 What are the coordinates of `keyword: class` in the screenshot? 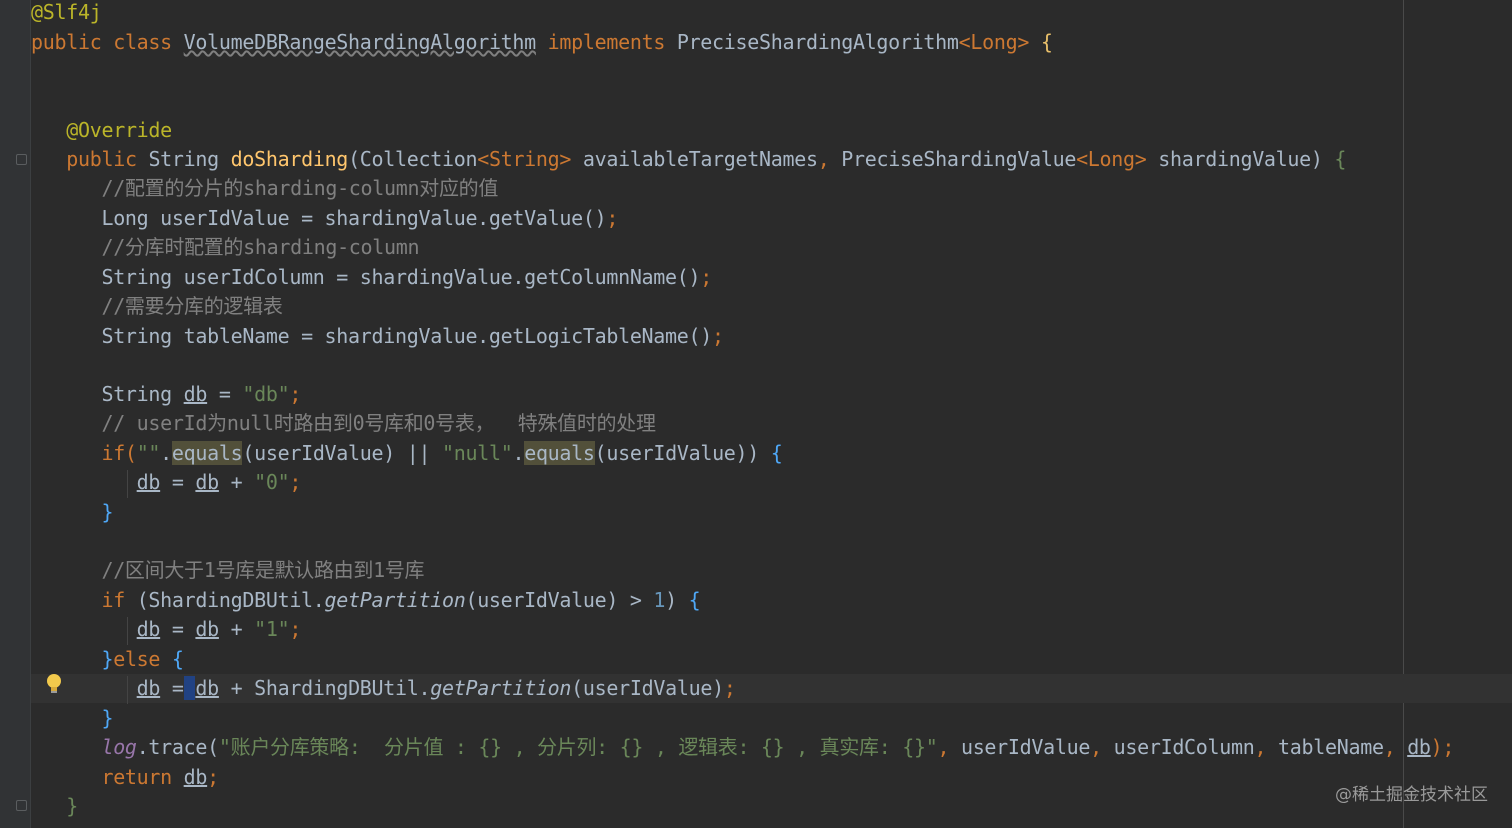 It's located at (142, 42).